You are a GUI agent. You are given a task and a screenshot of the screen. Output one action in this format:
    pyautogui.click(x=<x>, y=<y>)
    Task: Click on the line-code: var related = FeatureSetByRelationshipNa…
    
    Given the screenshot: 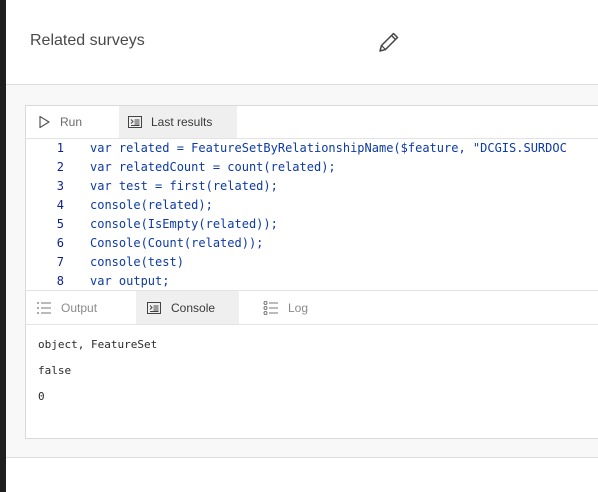 What is the action you would take?
    pyautogui.click(x=328, y=148)
    